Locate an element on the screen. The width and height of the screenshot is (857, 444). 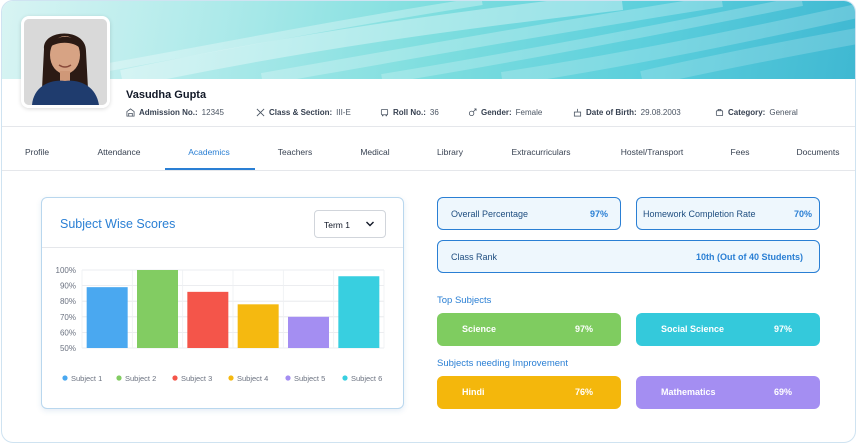
term-select: Term 1 is located at coordinates (350, 224).